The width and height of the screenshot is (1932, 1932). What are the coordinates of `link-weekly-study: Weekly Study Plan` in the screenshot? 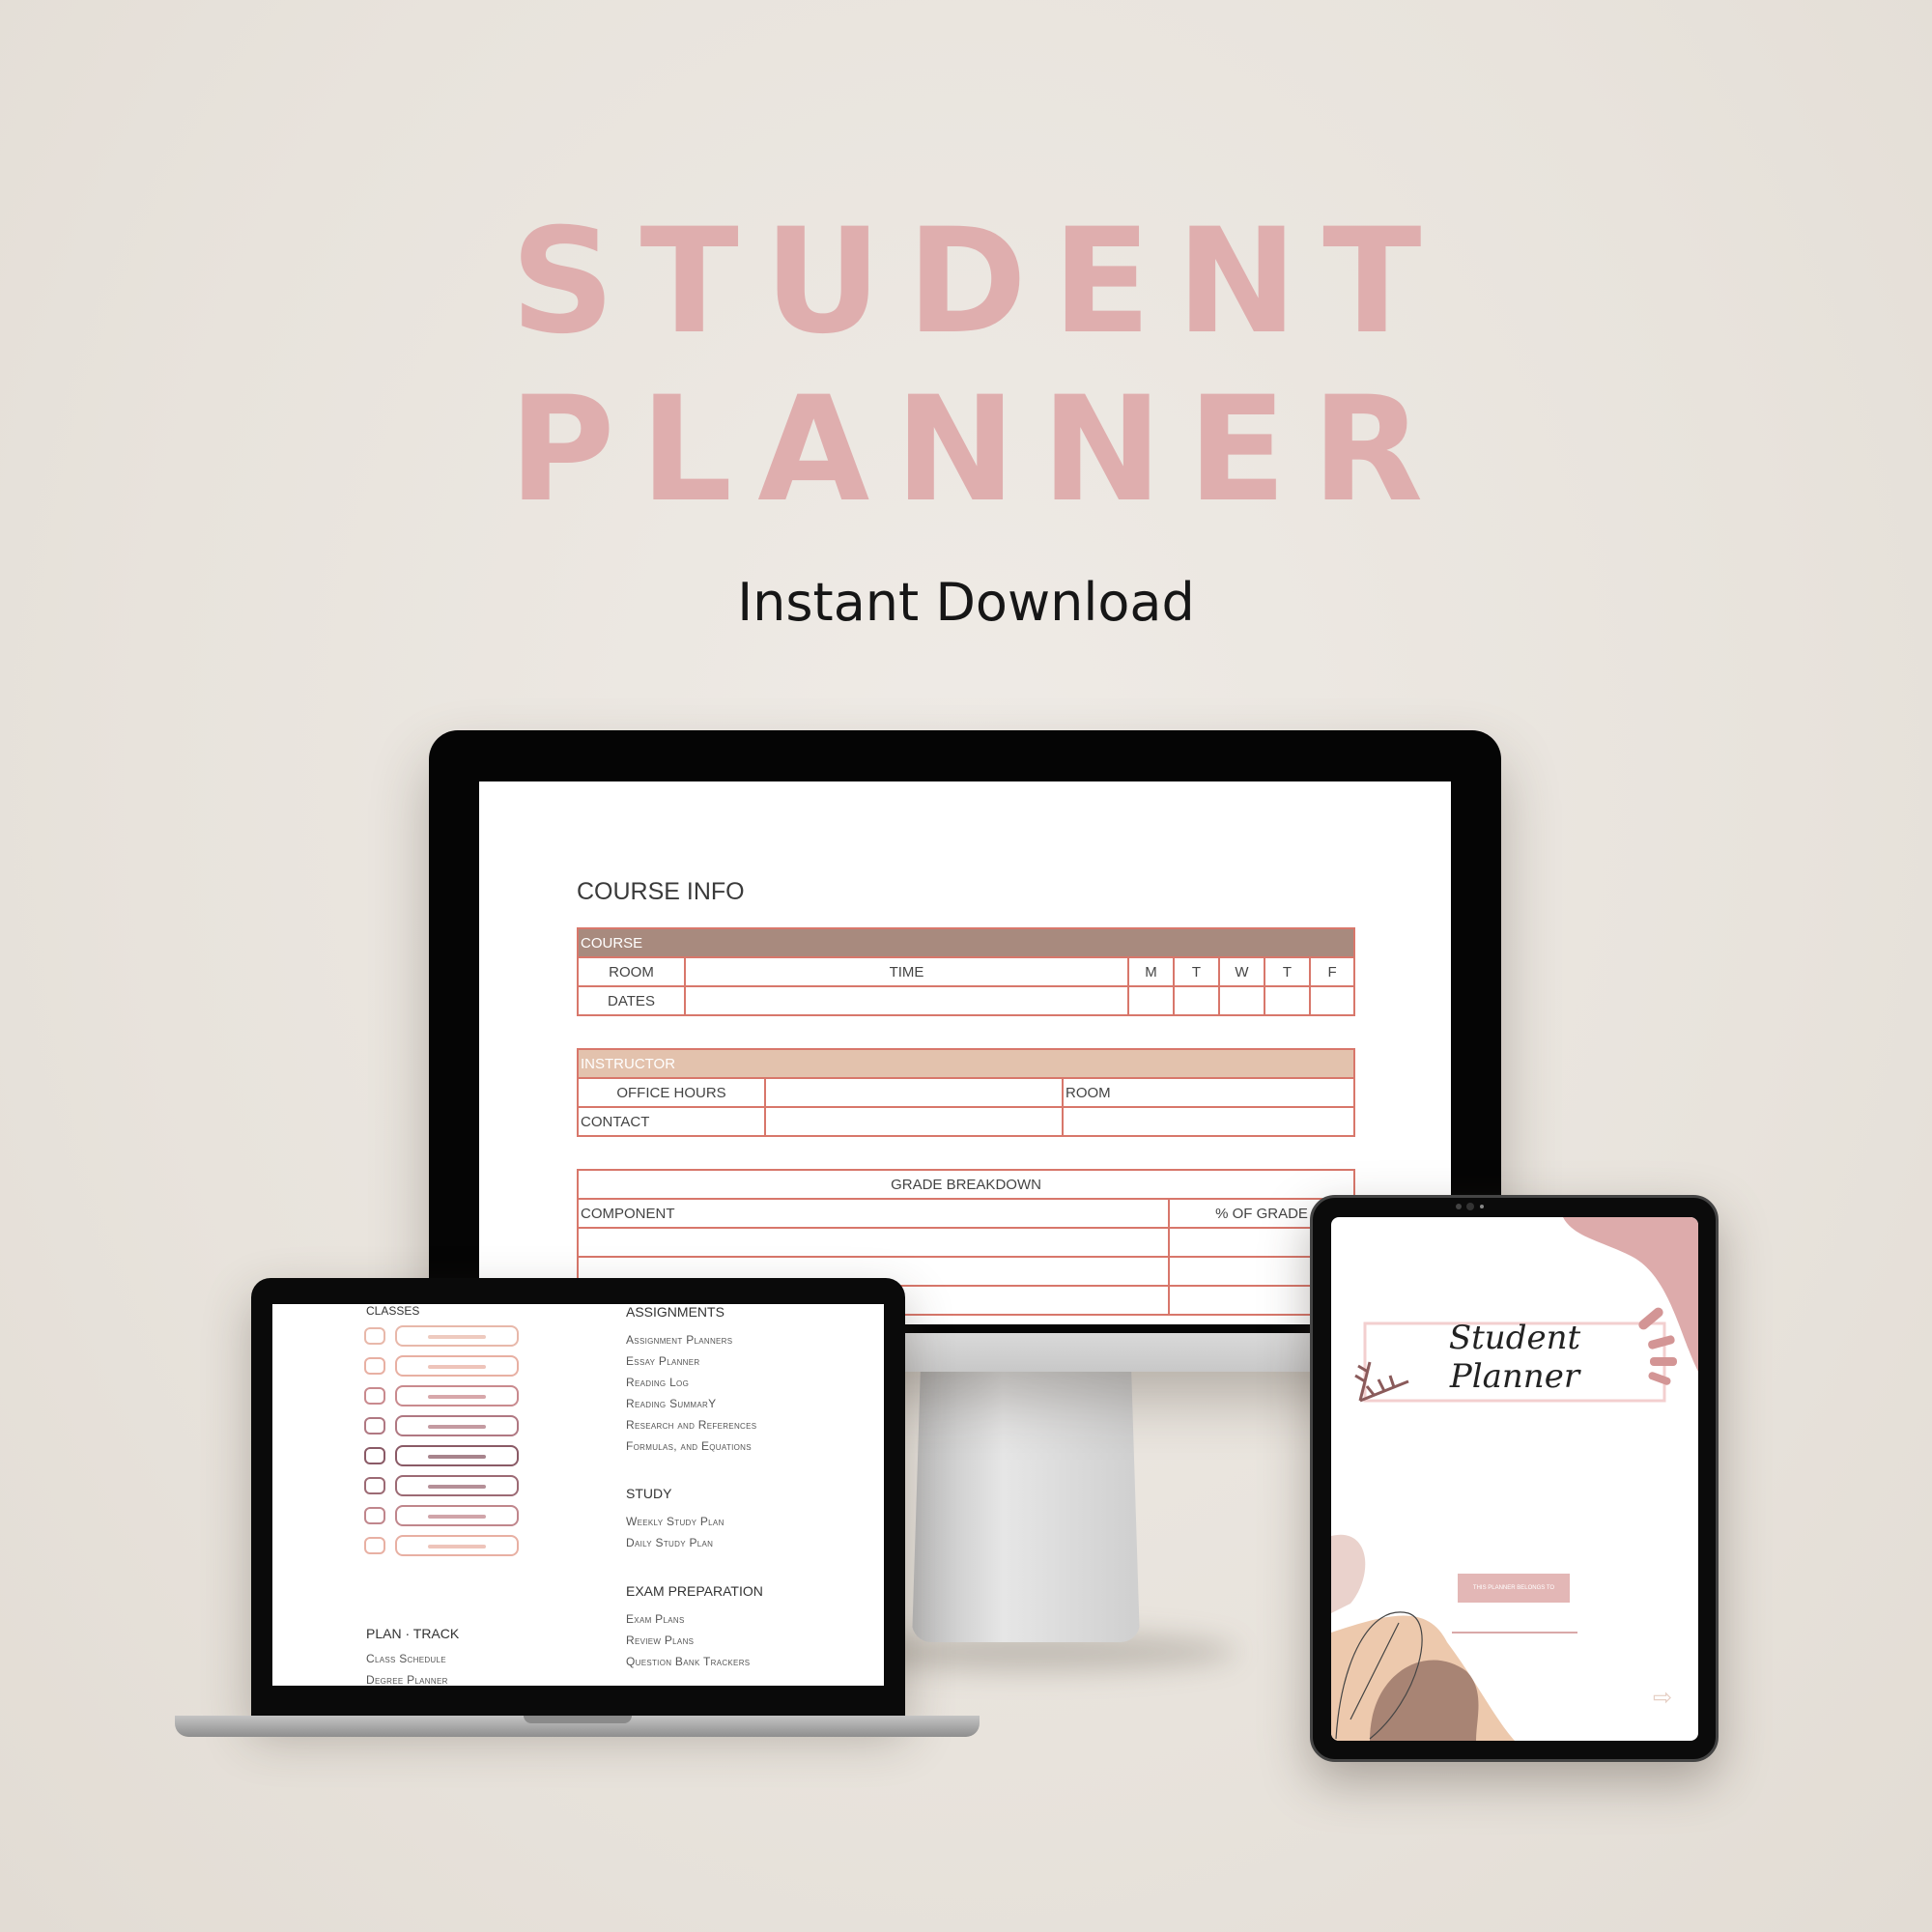 It's located at (675, 1521).